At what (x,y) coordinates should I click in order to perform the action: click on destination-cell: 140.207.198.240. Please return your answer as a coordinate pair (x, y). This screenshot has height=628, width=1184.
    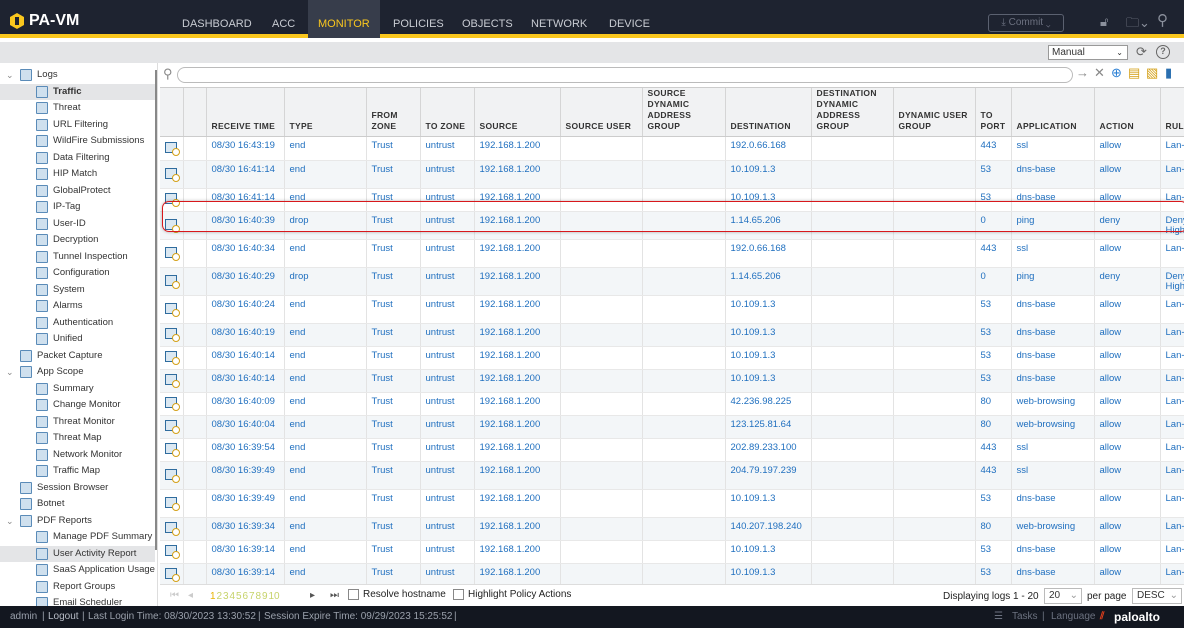
    Looking at the image, I should click on (768, 529).